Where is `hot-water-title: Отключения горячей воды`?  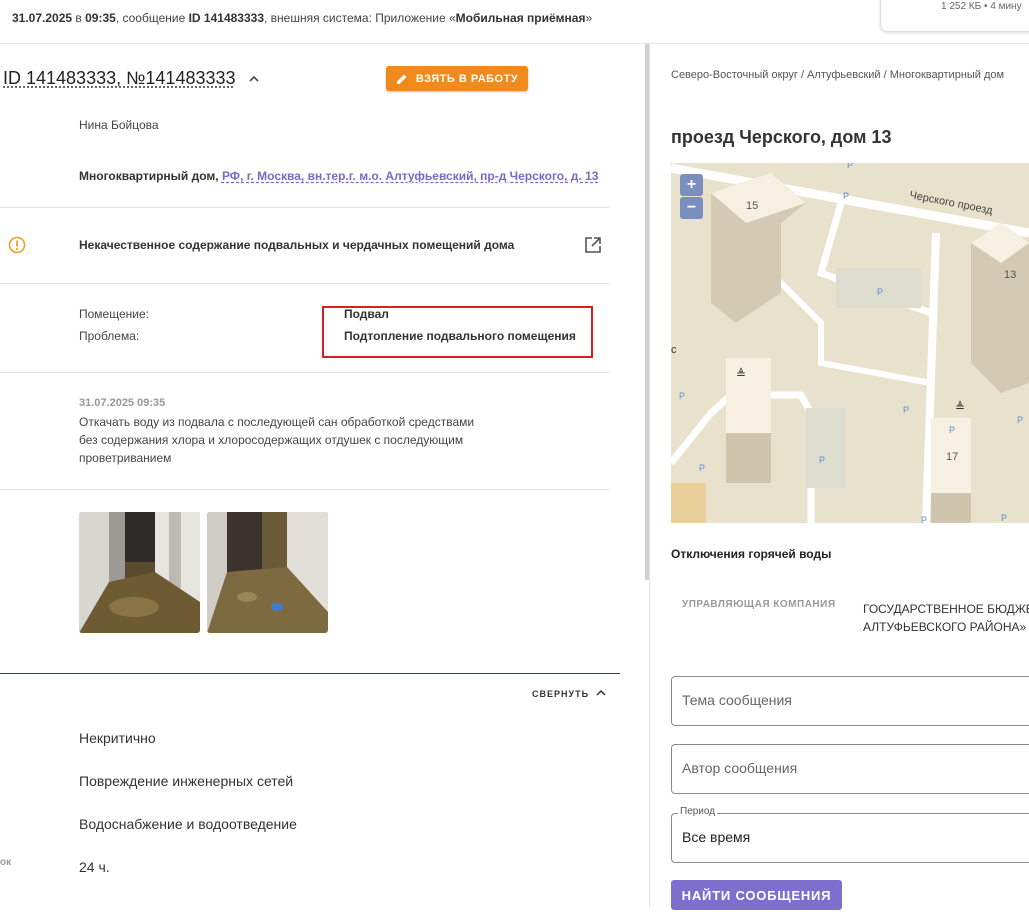 hot-water-title: Отключения горячей воды is located at coordinates (751, 554).